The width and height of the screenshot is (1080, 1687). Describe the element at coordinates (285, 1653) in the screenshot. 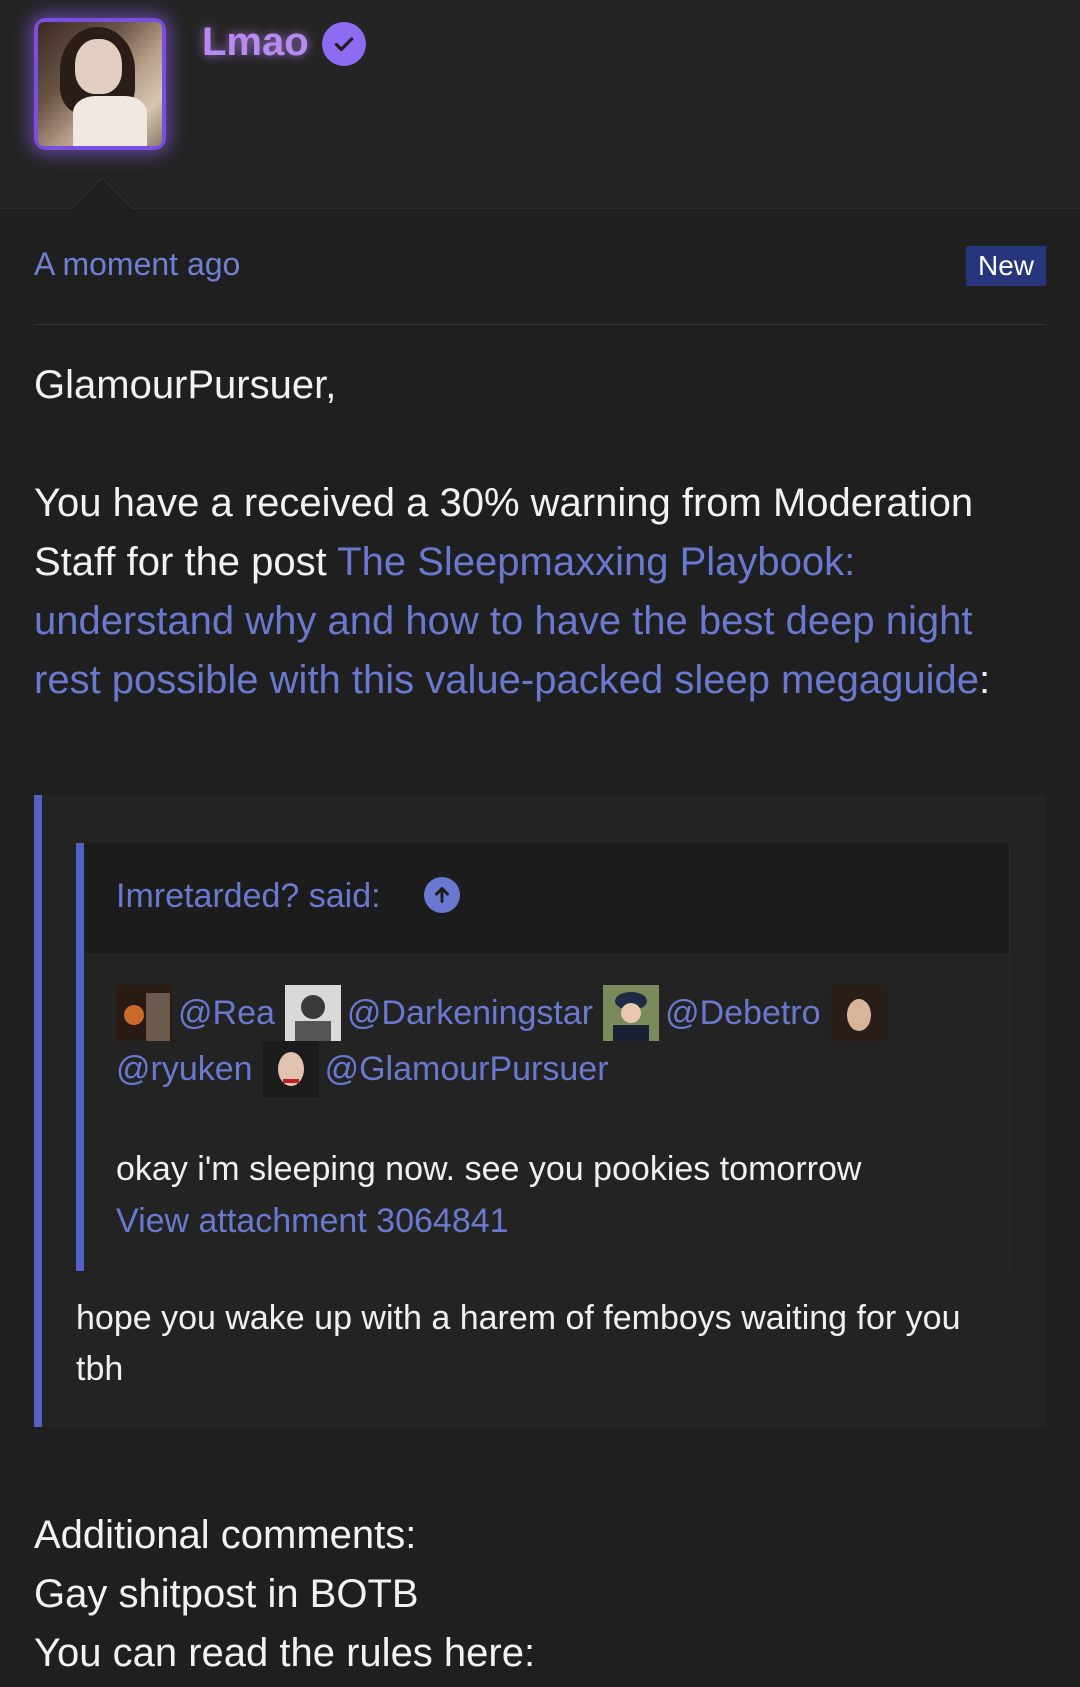

I see `additional-line-2: You can read the rules here:` at that location.